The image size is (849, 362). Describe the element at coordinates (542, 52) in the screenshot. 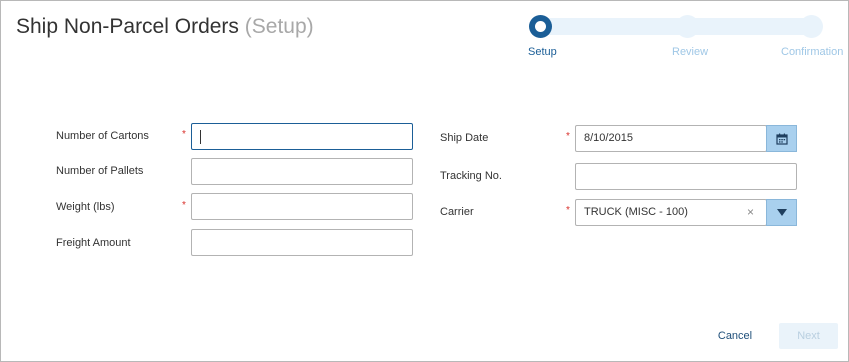

I see `step-label-setup: Setup` at that location.